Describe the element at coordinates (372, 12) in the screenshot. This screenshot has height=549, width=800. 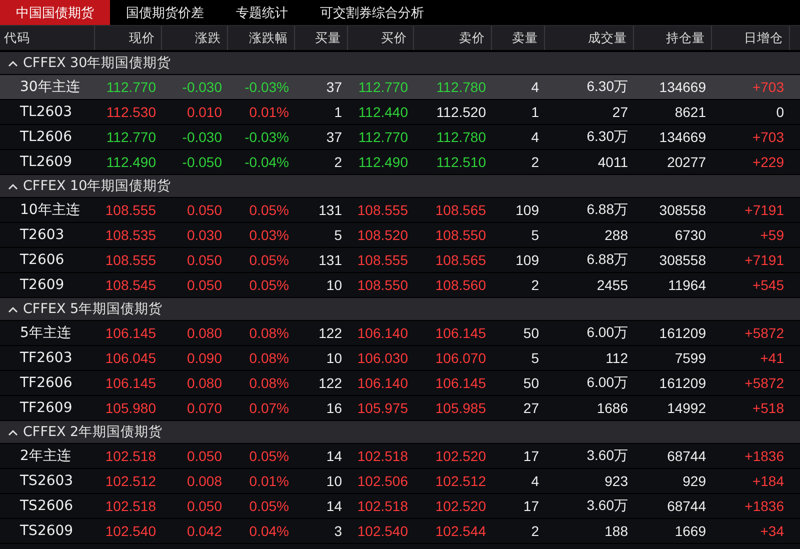
I see `tab: 可交割券综合分析` at that location.